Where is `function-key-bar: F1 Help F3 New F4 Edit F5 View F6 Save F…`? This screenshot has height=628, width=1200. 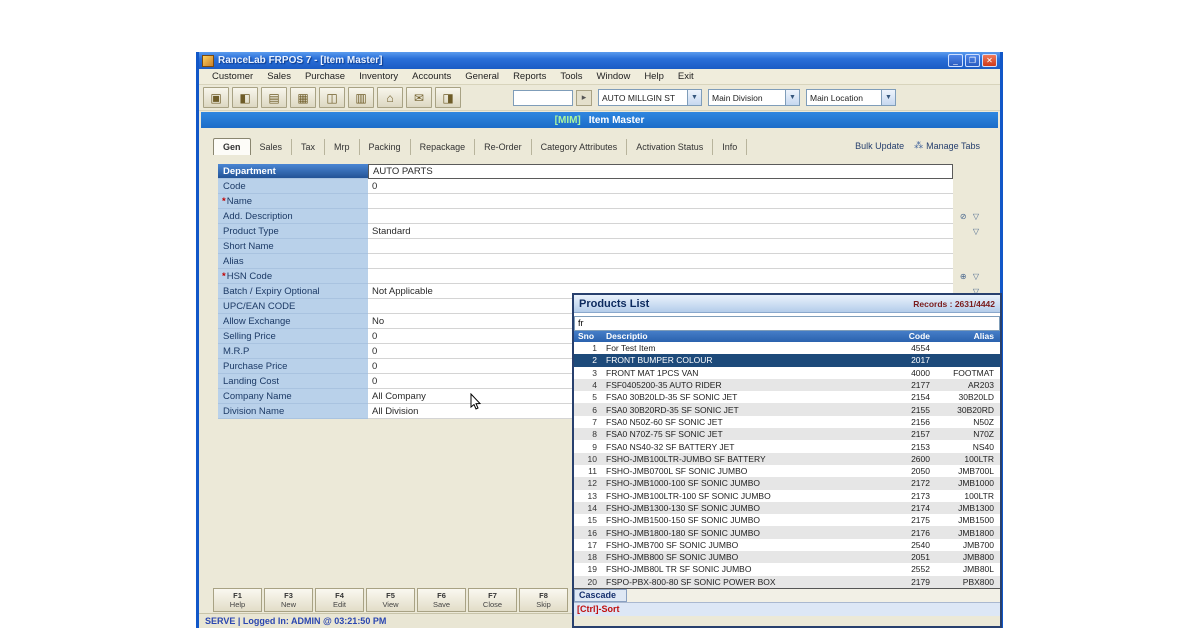
function-key-bar: F1 Help F3 New F4 Edit F5 View F6 Save F… is located at coordinates (390, 600).